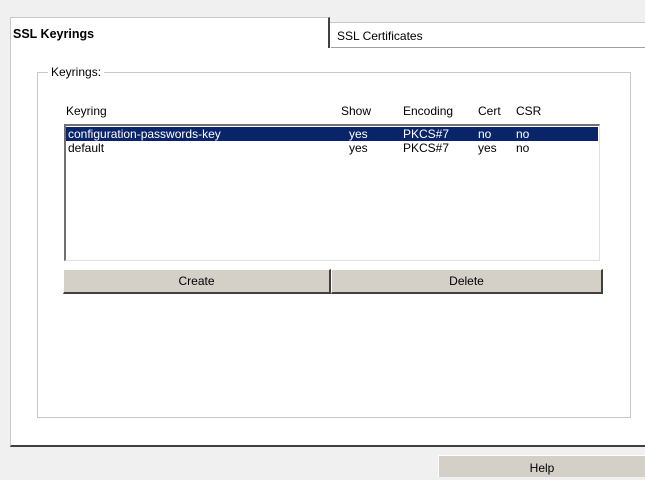 Image resolution: width=645 pixels, height=480 pixels. Describe the element at coordinates (197, 281) in the screenshot. I see `create-button: Create` at that location.